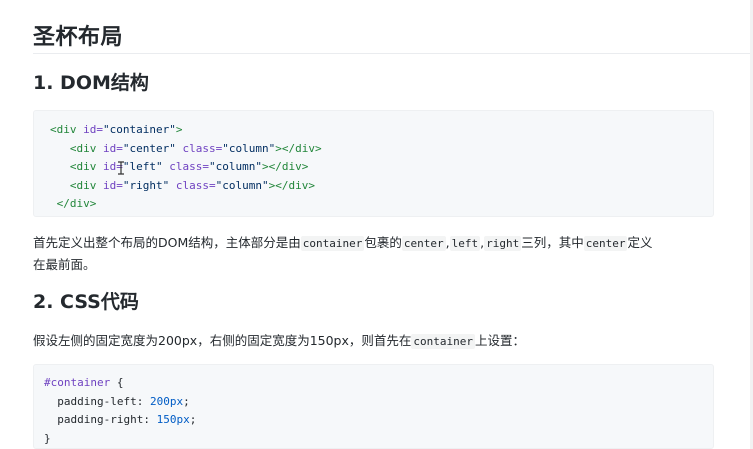 The width and height of the screenshot is (753, 449). I want to click on section-heading-dom: 1. DOM结构, so click(91, 83).